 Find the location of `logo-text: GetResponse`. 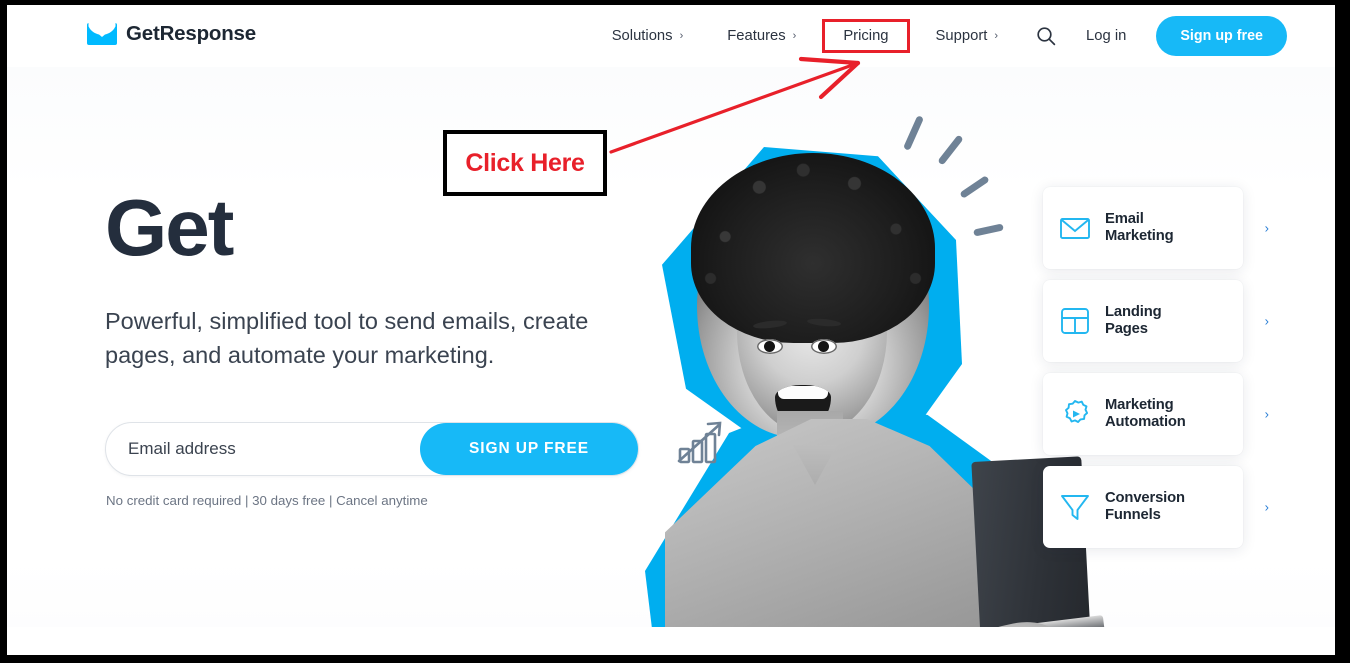

logo-text: GetResponse is located at coordinates (191, 33).